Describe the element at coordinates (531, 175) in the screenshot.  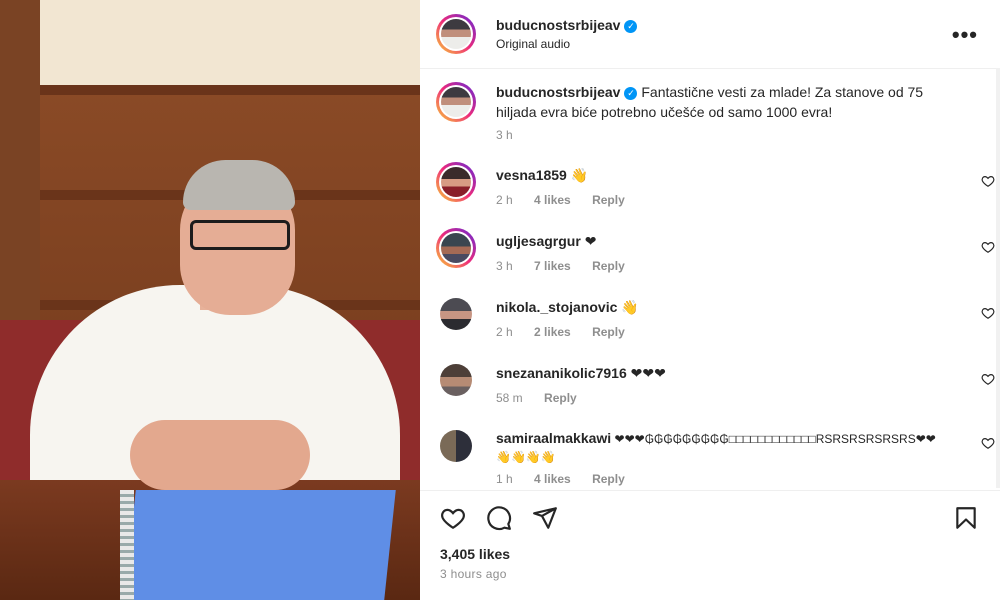
I see `comment-username: vesna1859` at that location.